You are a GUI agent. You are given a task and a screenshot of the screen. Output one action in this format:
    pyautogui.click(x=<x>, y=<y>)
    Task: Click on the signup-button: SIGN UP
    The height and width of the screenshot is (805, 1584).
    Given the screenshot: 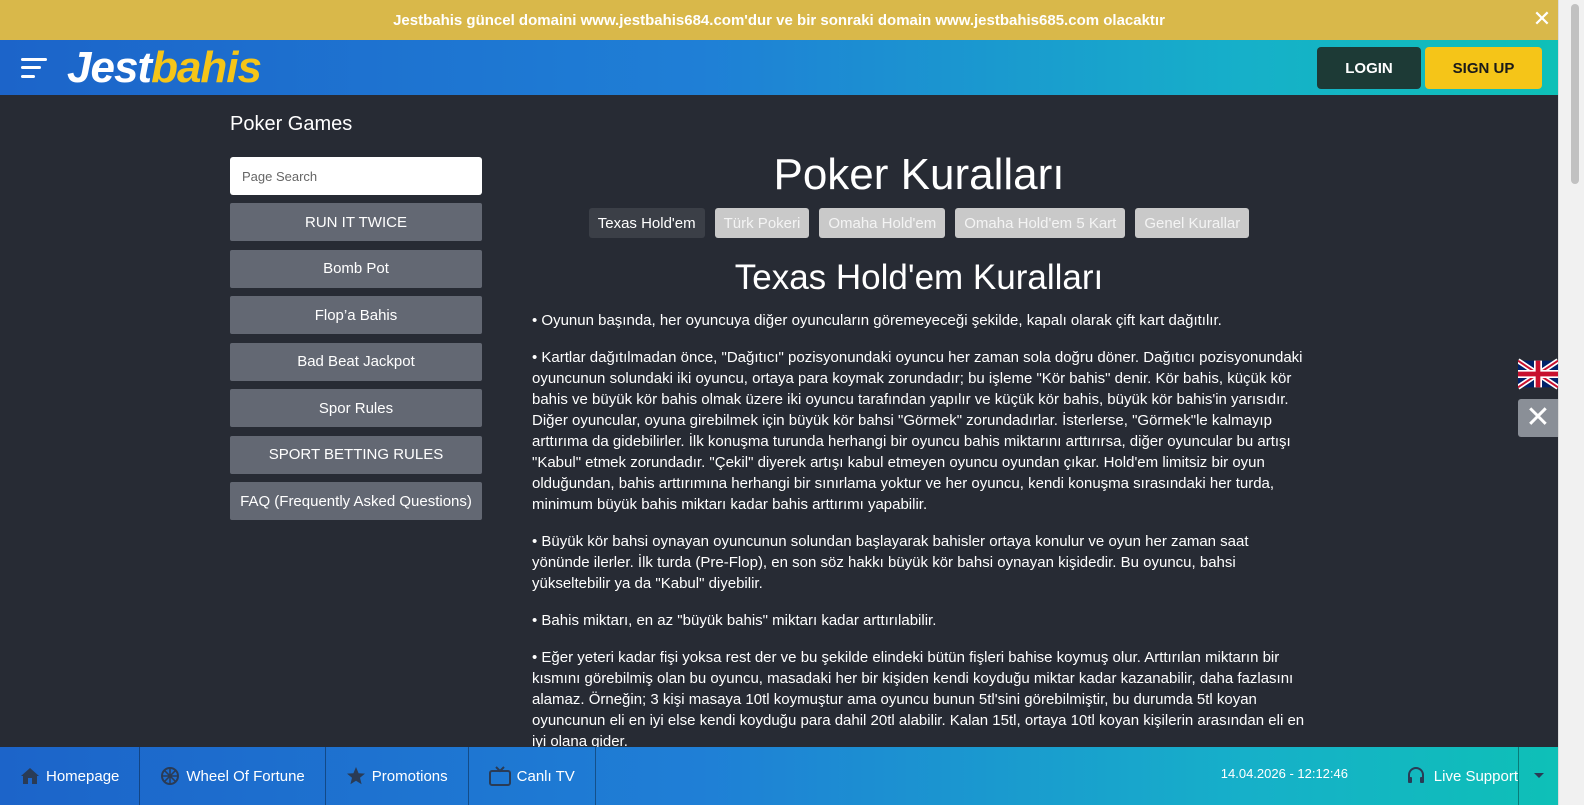 What is the action you would take?
    pyautogui.click(x=1483, y=68)
    